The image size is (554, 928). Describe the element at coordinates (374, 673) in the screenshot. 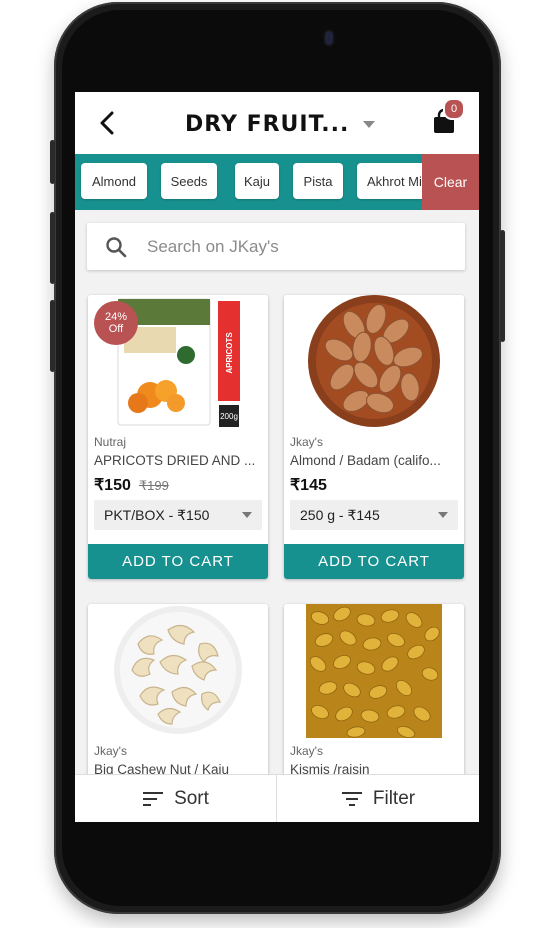

I see `product-image-raisins` at that location.